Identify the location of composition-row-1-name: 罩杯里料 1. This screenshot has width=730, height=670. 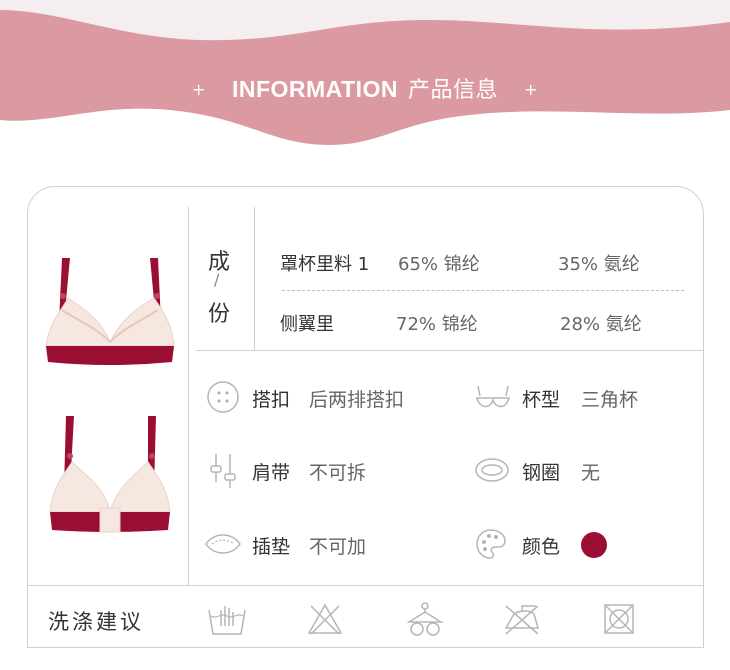
(325, 264).